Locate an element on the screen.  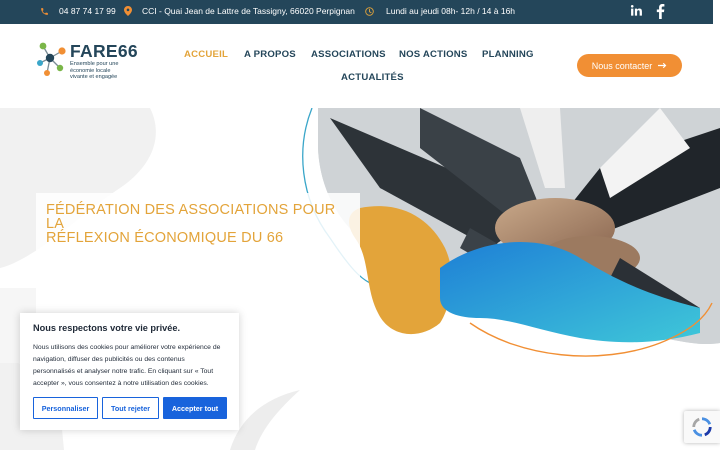
nav-item-planning: PLANNING is located at coordinates (508, 54).